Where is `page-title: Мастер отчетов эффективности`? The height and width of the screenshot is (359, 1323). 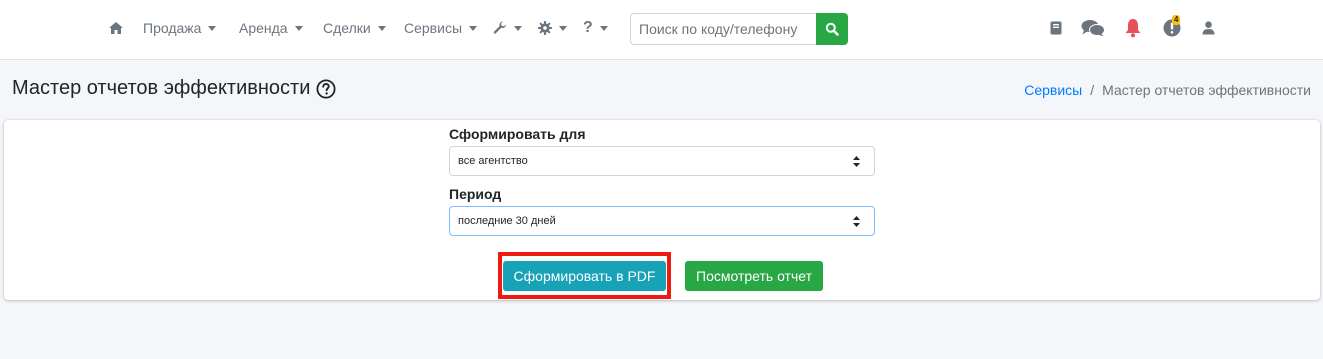
page-title: Мастер отчетов эффективности is located at coordinates (174, 88).